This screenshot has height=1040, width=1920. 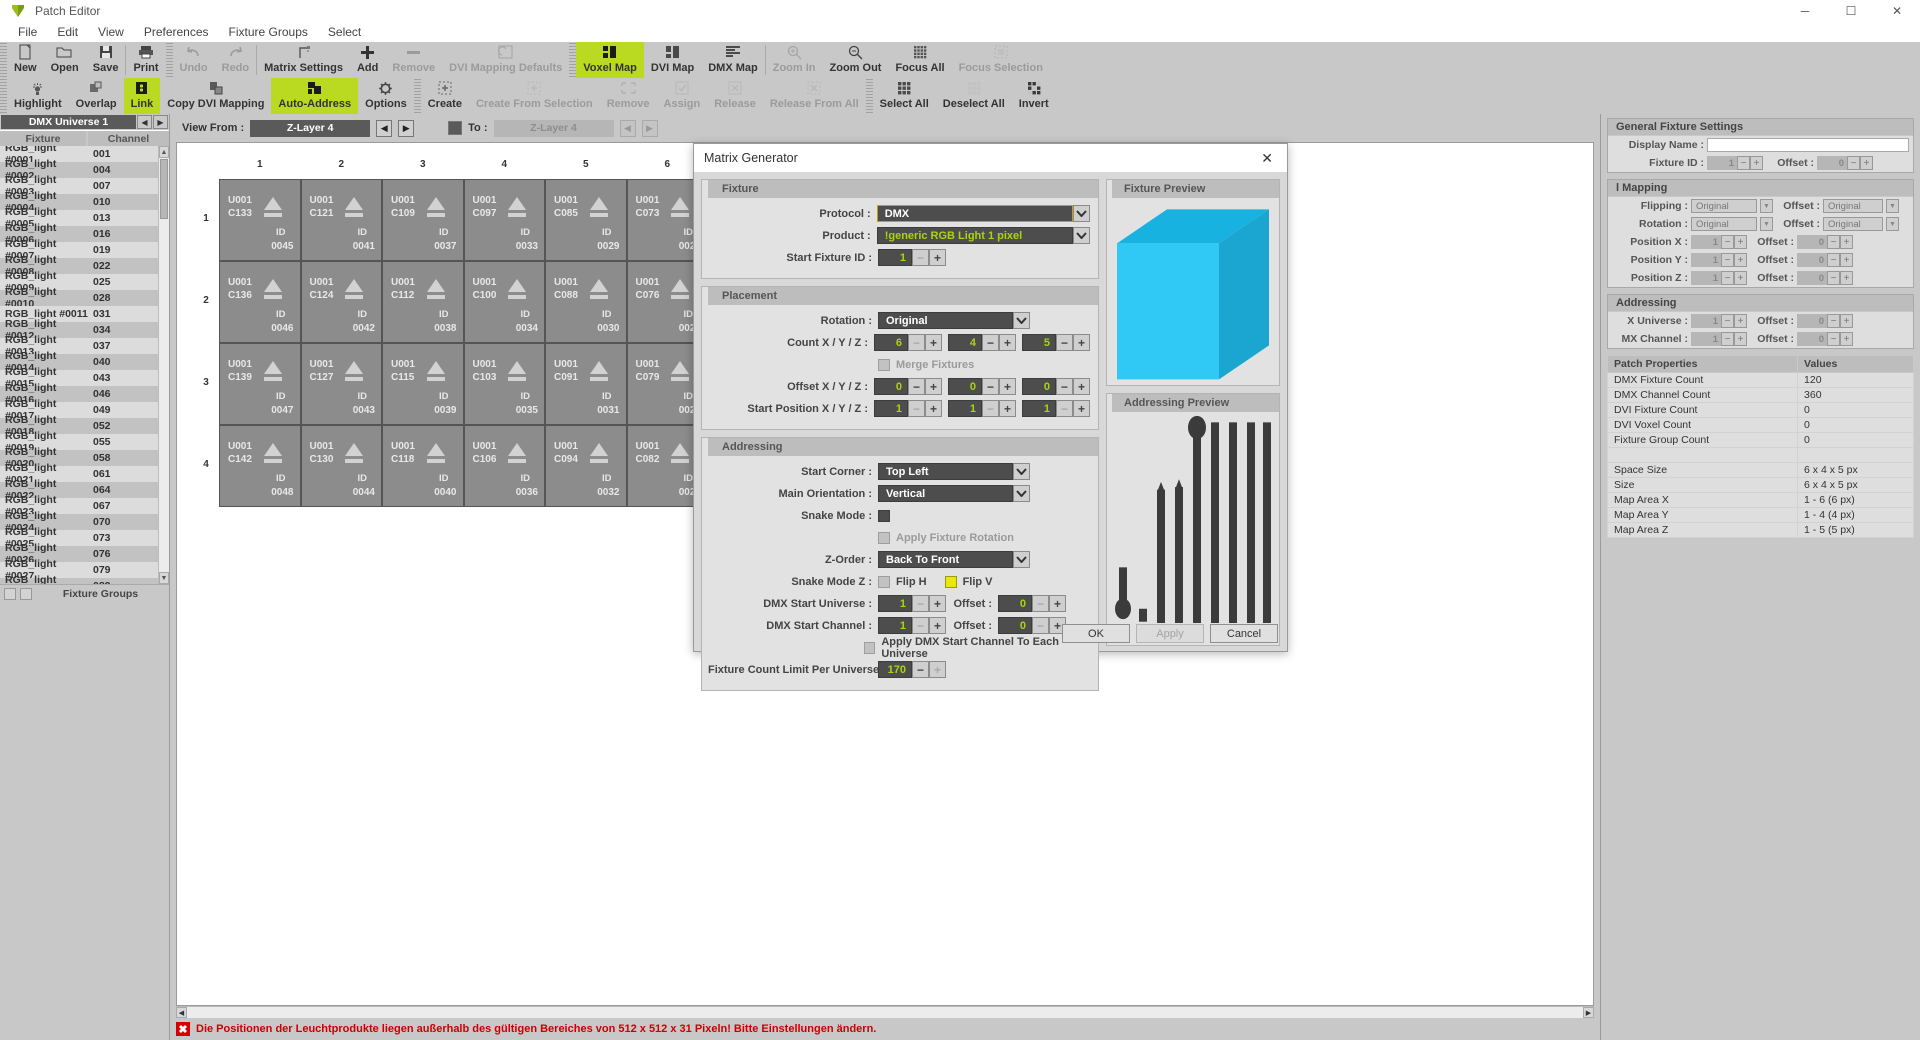 I want to click on addressing-stepper: 1− +, so click(x=1719, y=321).